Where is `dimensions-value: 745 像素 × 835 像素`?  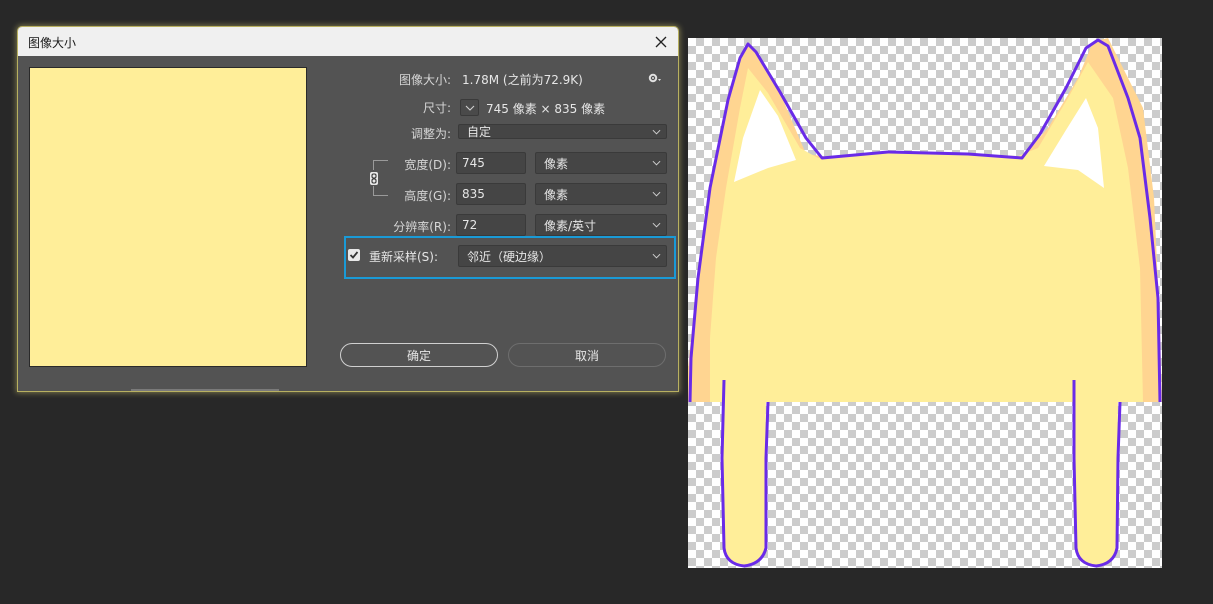 dimensions-value: 745 像素 × 835 像素 is located at coordinates (546, 109).